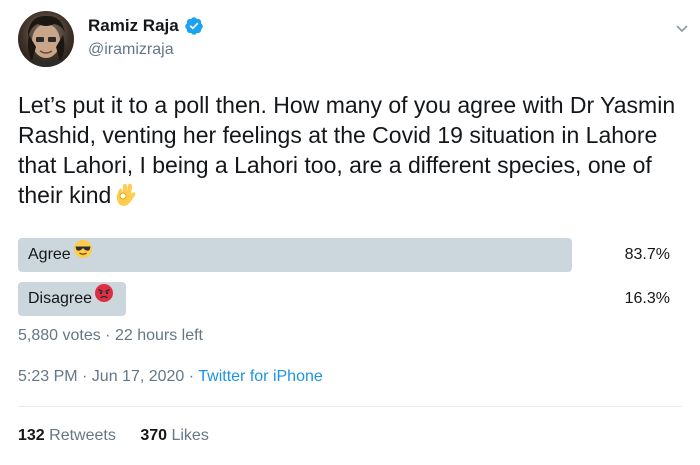 This screenshot has height=465, width=700. Describe the element at coordinates (49, 254) in the screenshot. I see `poll-option-text: Agree` at that location.